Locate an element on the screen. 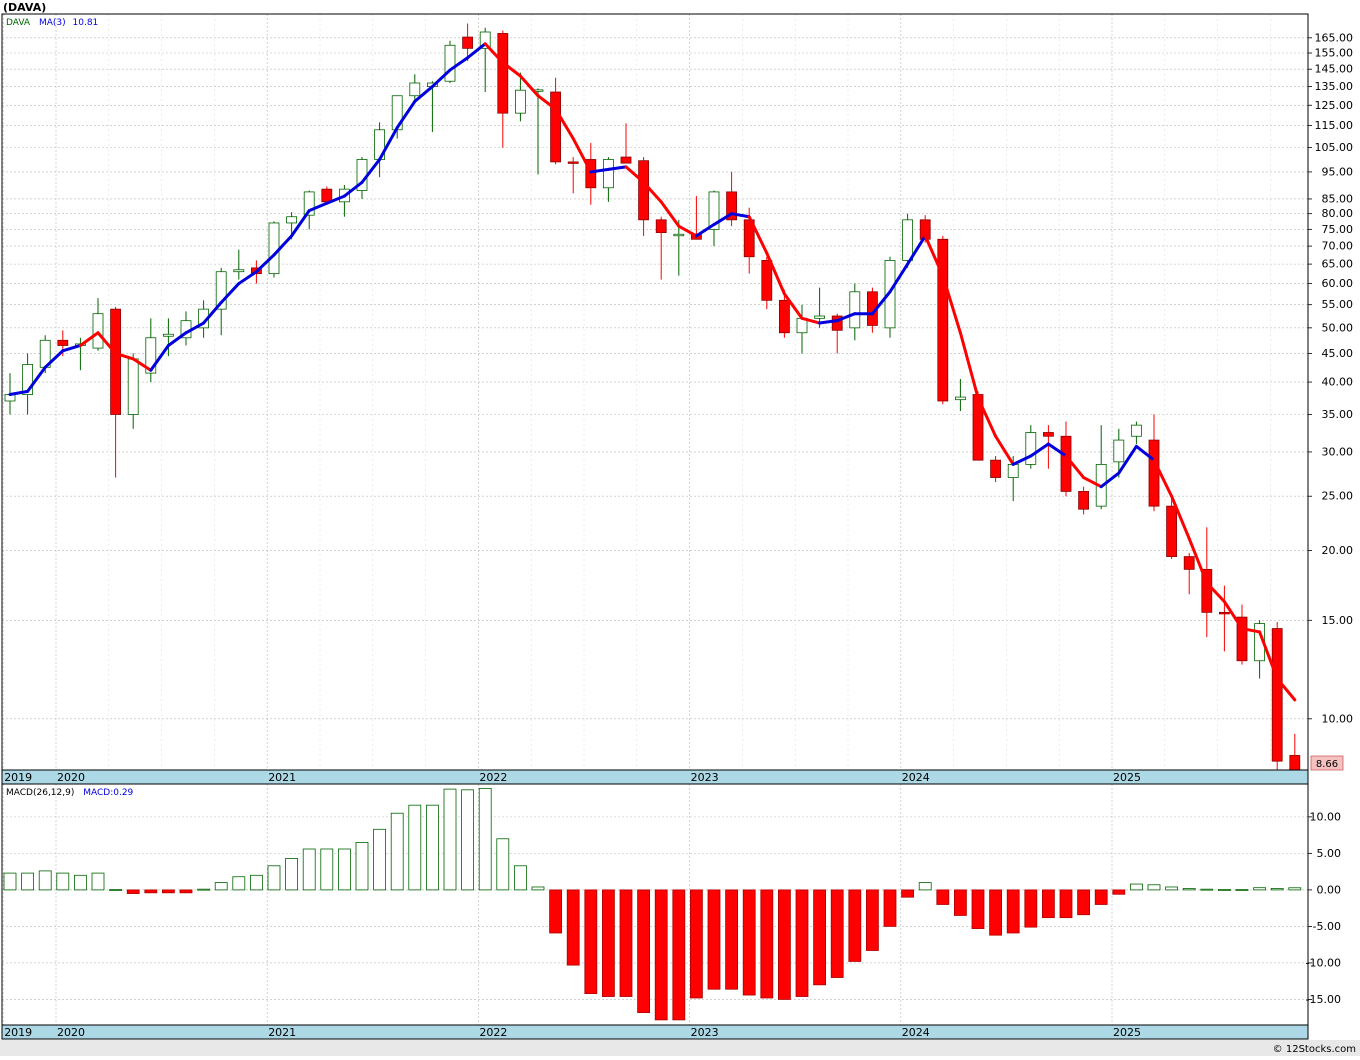  price-tick-label: 155.00 is located at coordinates (1334, 53).